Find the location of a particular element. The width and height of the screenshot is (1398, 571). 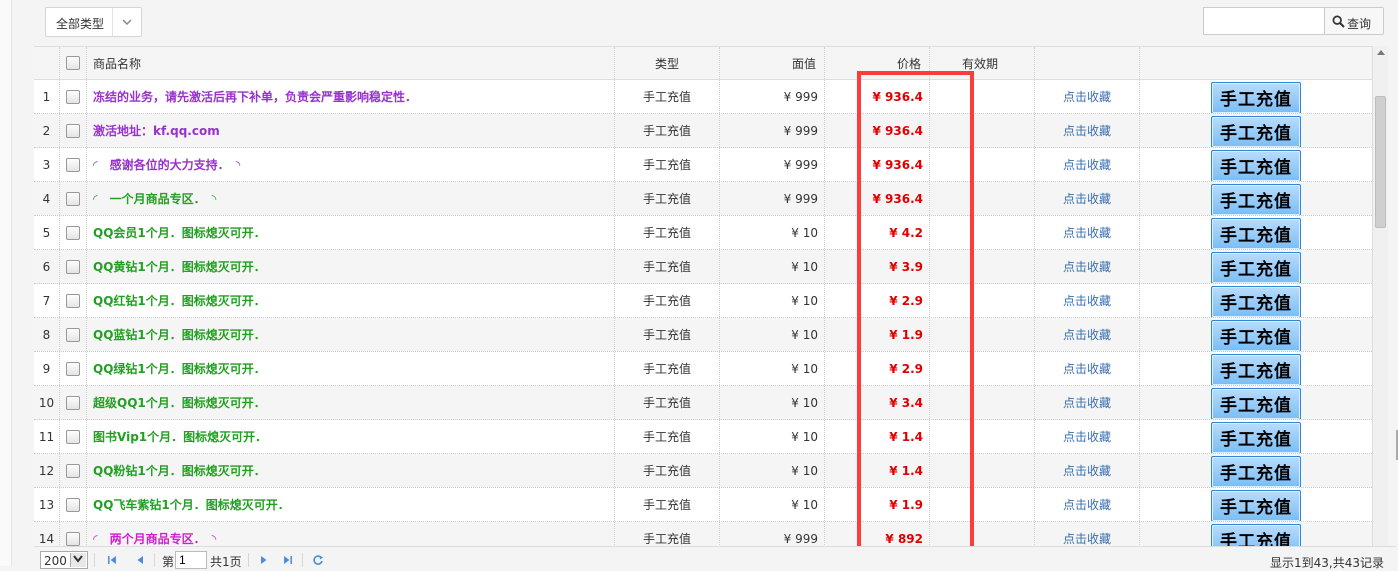

table-row: 3 ◜ 感谢各位的大力支持． ◝ 手工充值 ¥ 999 ¥ 936.4 点击收藏 手工充值 is located at coordinates (703, 165).